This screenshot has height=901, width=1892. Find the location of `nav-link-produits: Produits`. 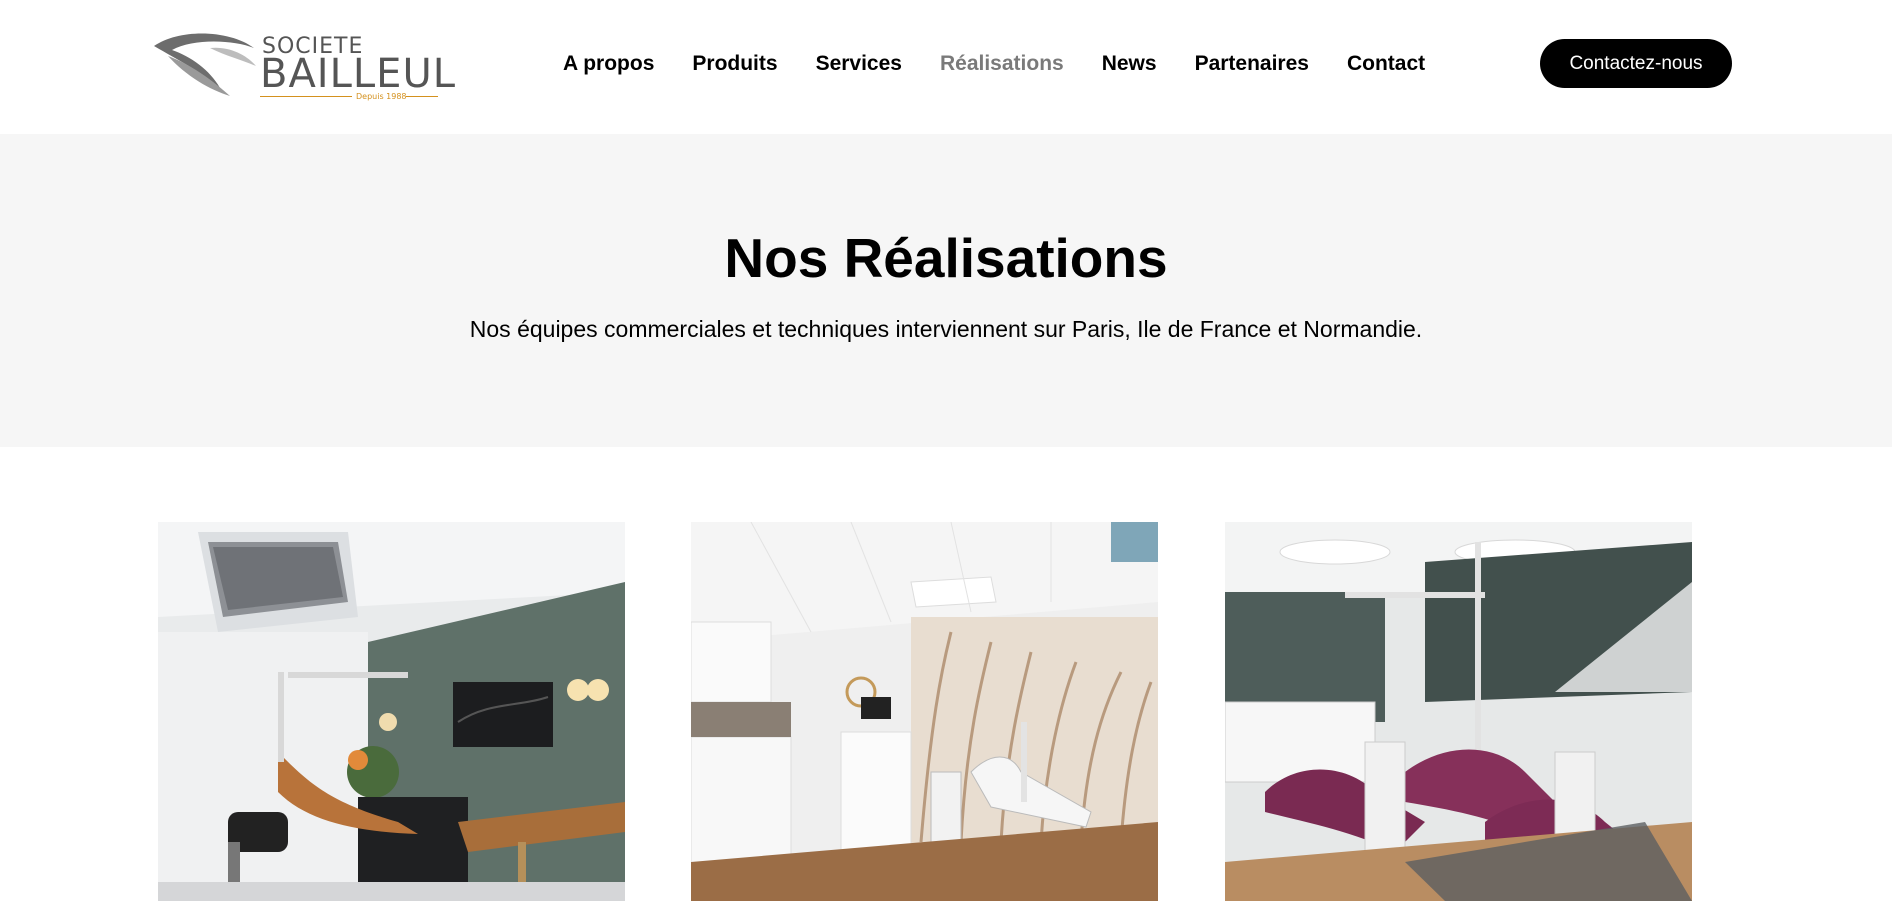

nav-link-produits: Produits is located at coordinates (734, 64).